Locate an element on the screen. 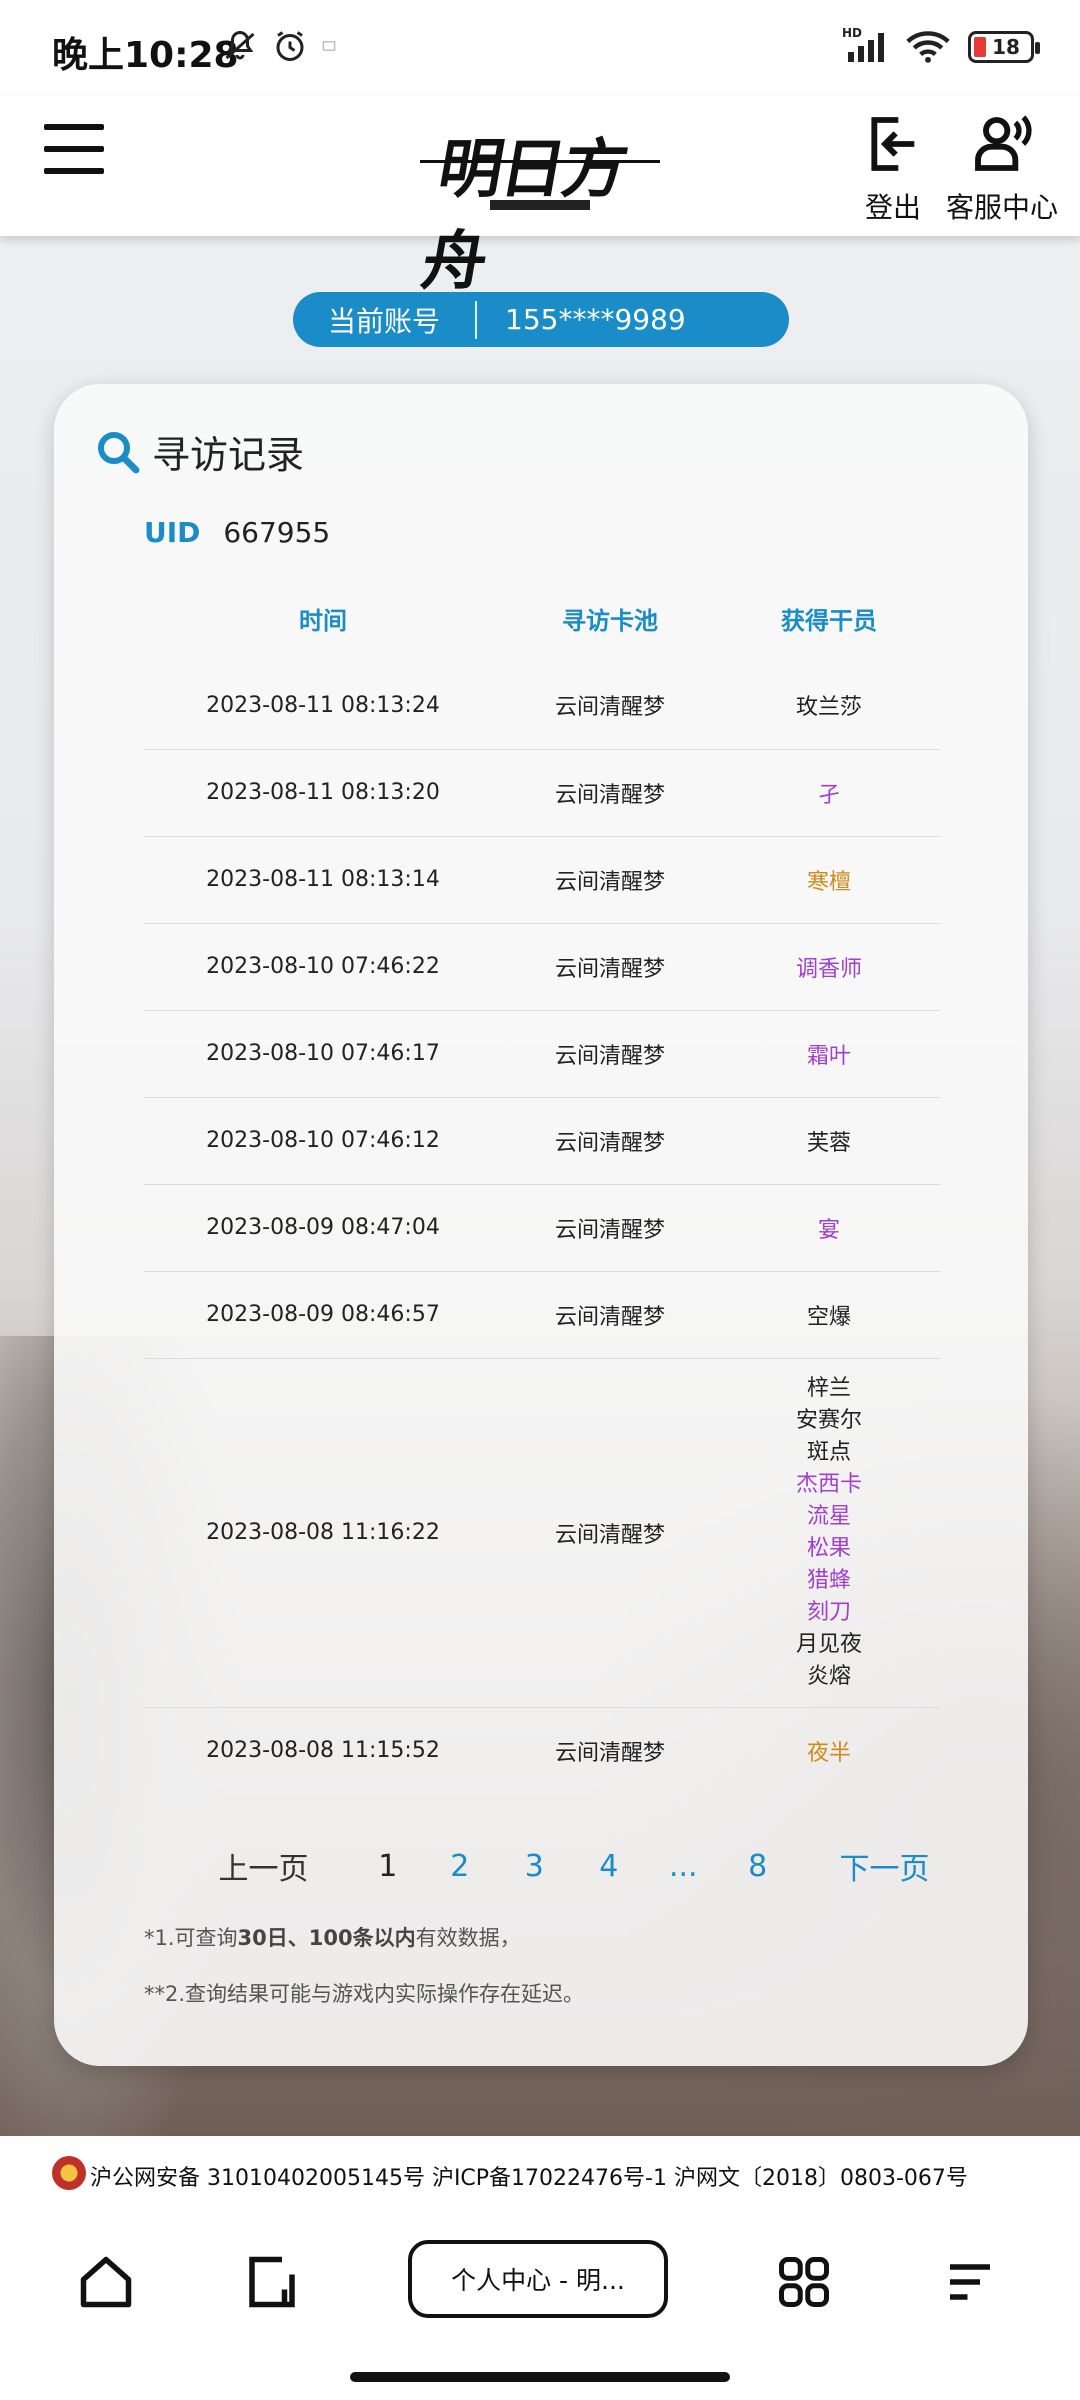 This screenshot has width=1080, height=2400. next-page-button: 下一页 is located at coordinates (884, 1866).